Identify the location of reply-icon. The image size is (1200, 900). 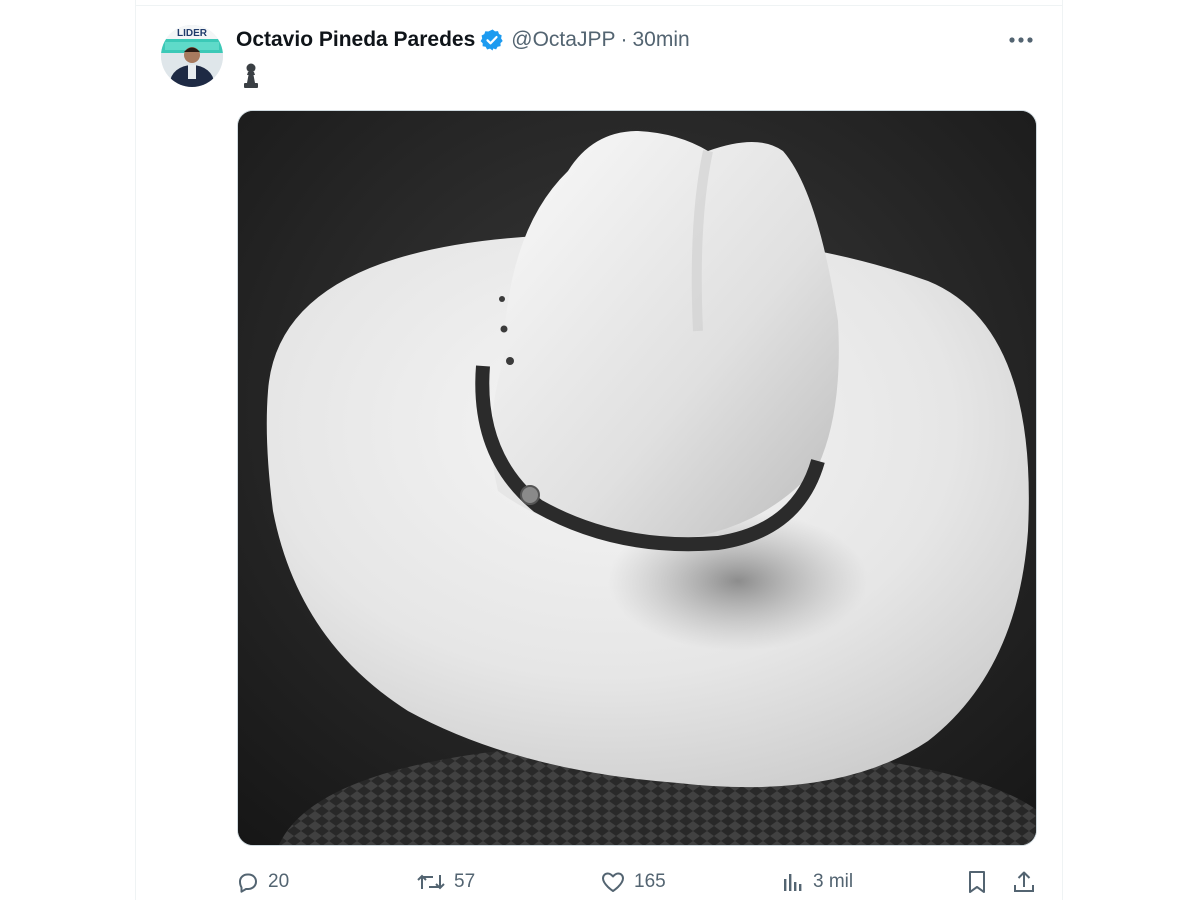
(248, 883).